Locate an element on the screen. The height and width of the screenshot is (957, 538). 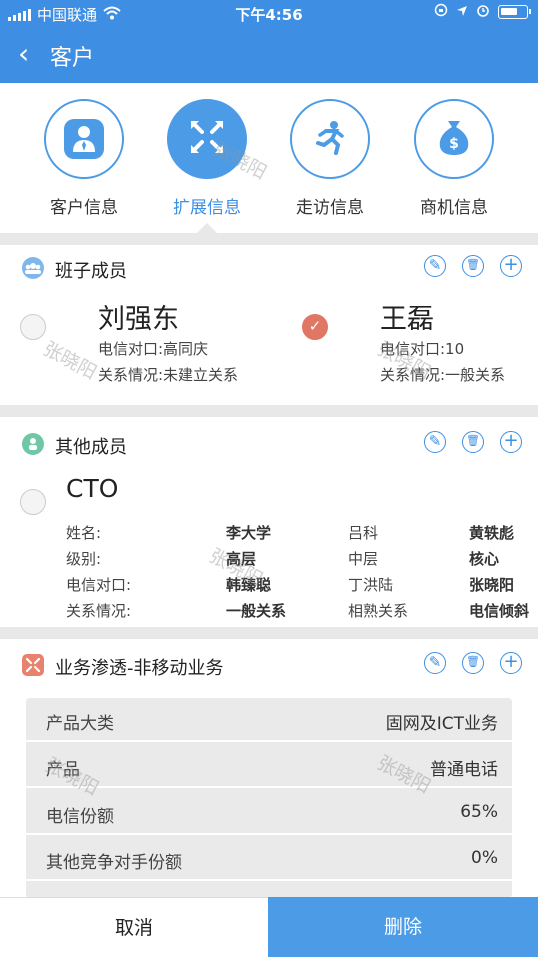
tab-opportunity-info: $ 商机信息 is located at coordinates (454, 158).